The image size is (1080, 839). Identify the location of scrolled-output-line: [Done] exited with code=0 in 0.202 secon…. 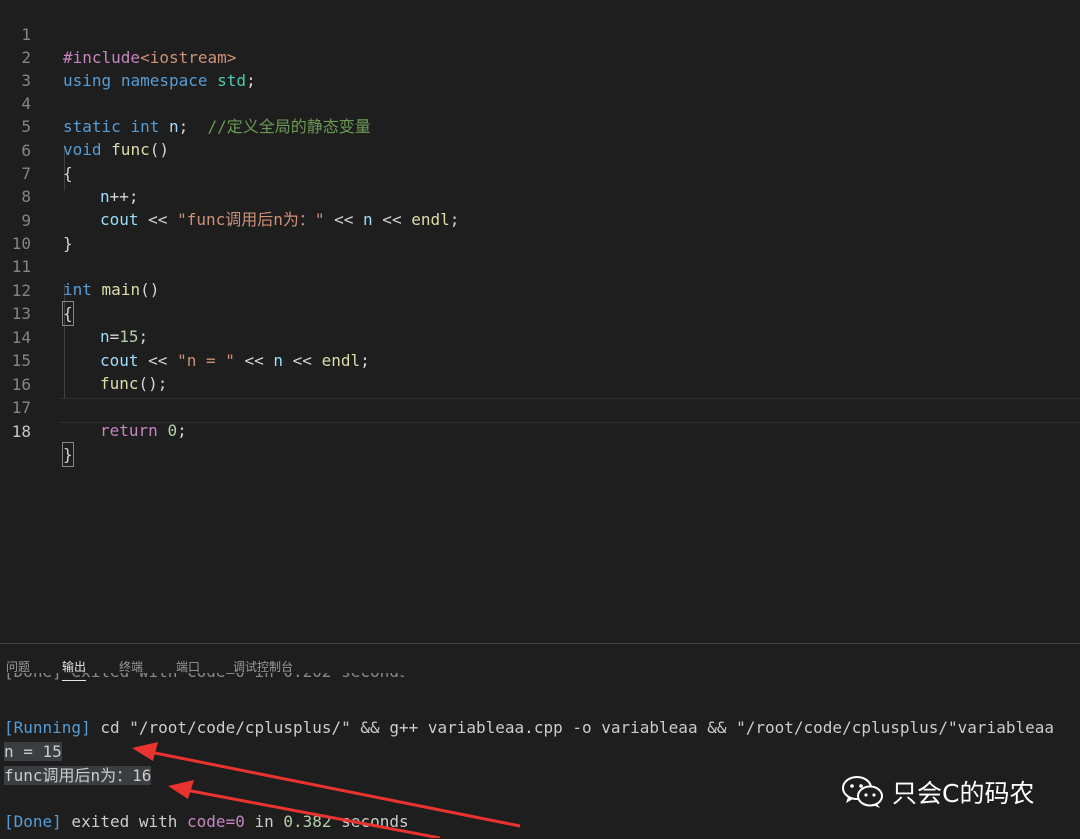
(204, 678).